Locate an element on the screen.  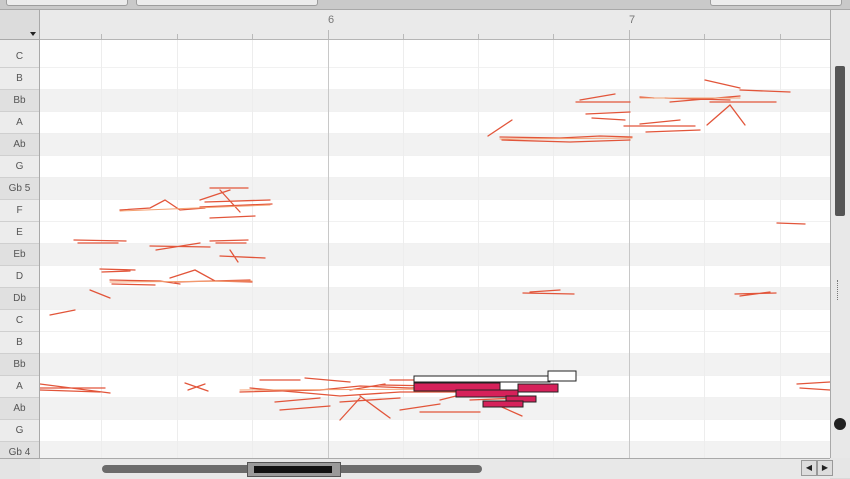
pitch-key: Eb is located at coordinates (19, 255).